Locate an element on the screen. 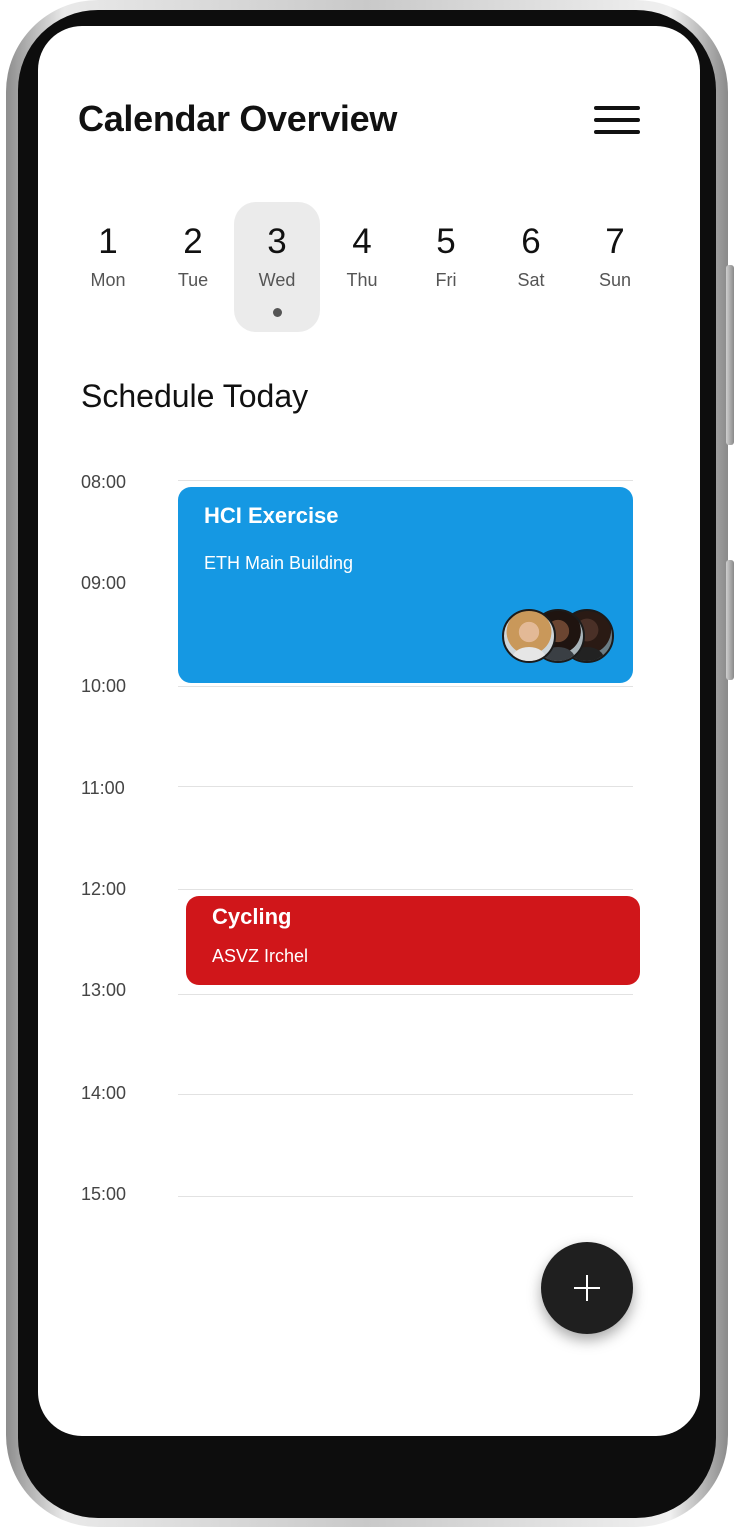 Image resolution: width=734 pixels, height=1535 pixels. time-label: 09:00 is located at coordinates (104, 583).